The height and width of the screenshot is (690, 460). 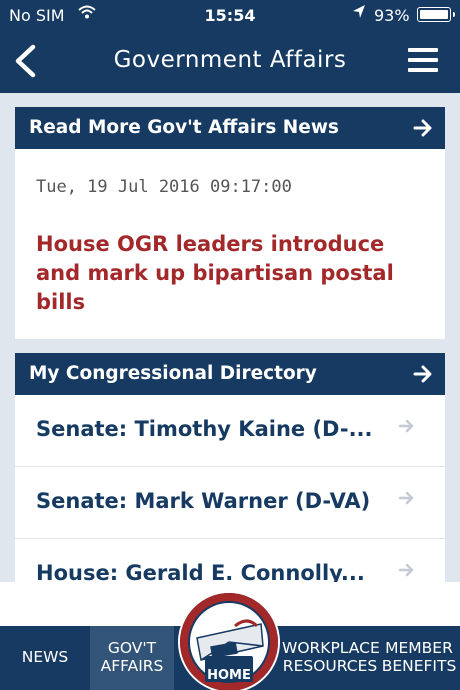 What do you see at coordinates (436, 14) in the screenshot?
I see `battery-icon` at bounding box center [436, 14].